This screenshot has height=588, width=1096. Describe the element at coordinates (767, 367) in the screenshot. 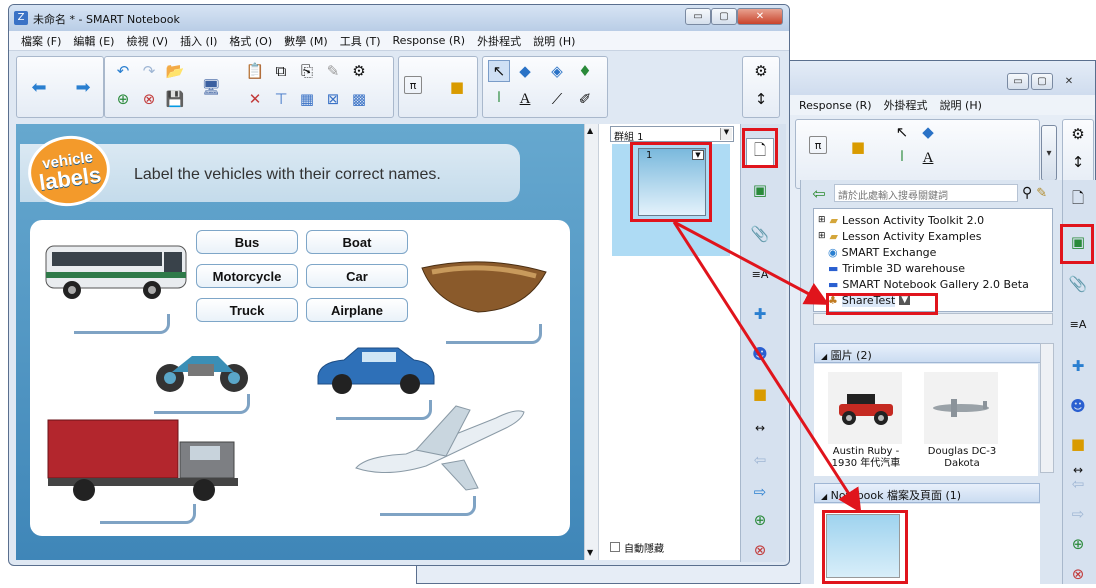

I see `drag-arrows` at that location.